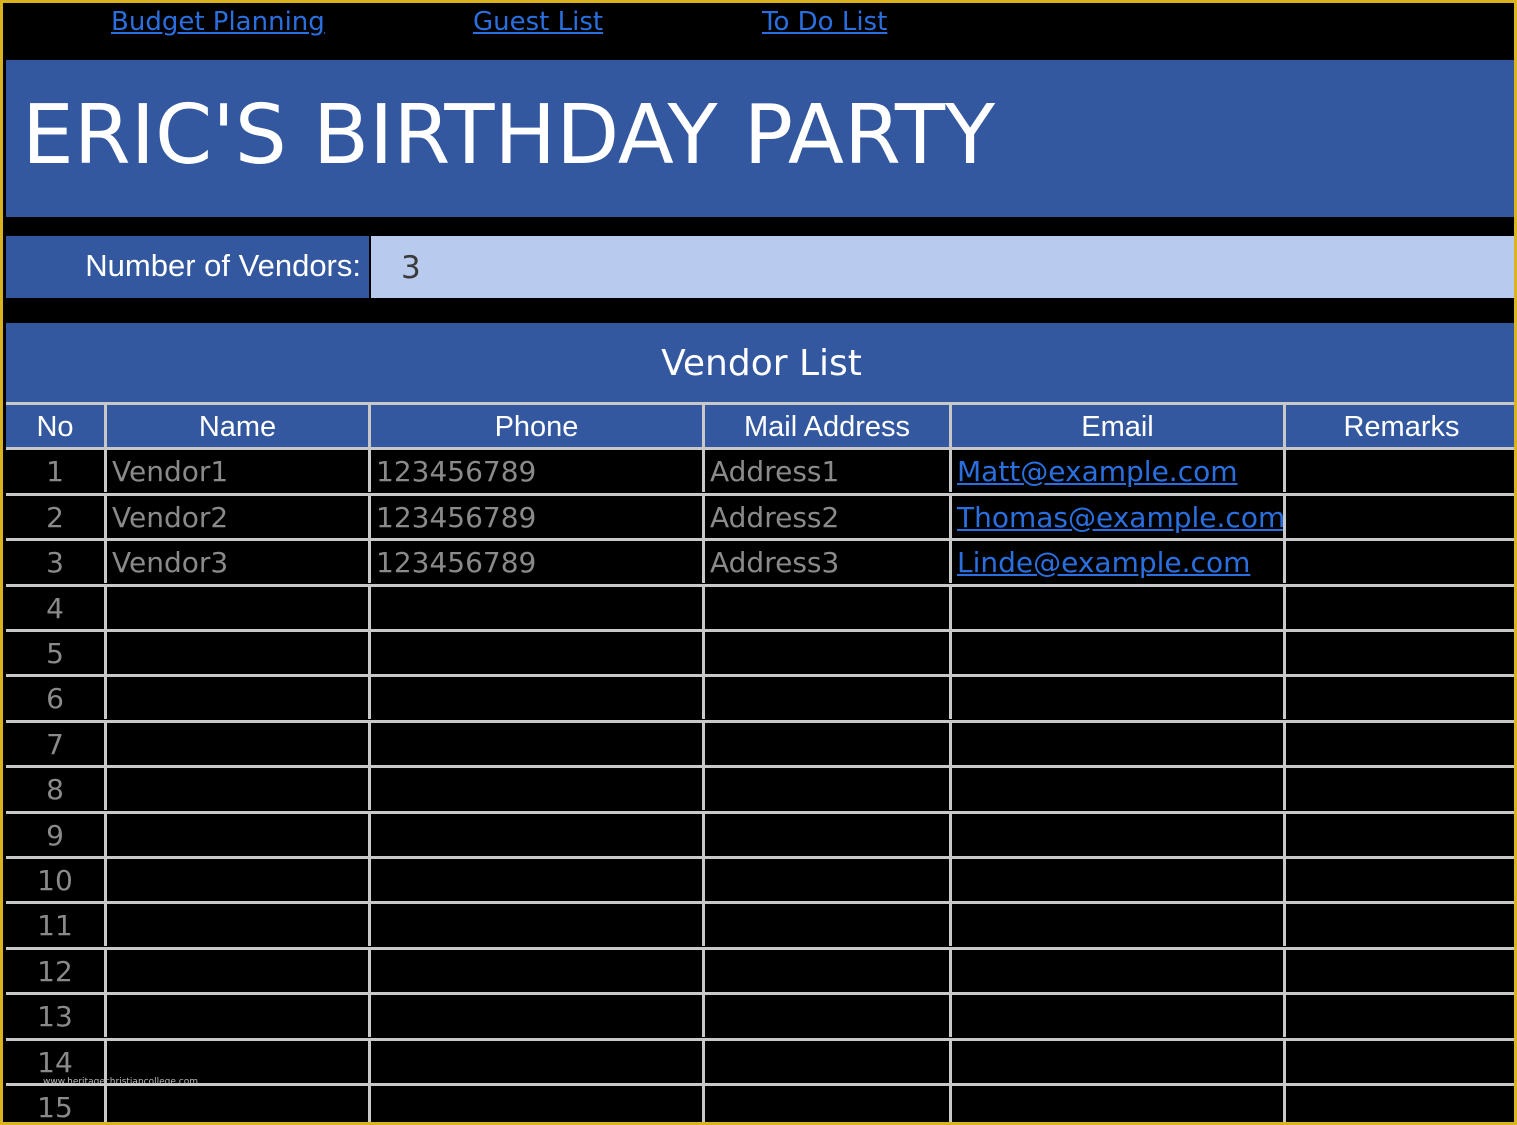 This screenshot has height=1125, width=1517. Describe the element at coordinates (56, 424) in the screenshot. I see `column-header-no: No` at that location.